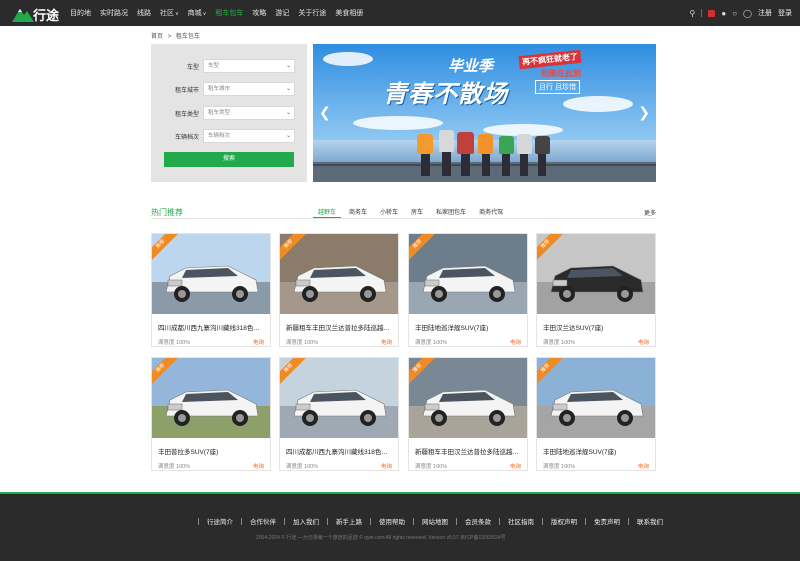 The height and width of the screenshot is (561, 800). What do you see at coordinates (597, 327) in the screenshot?
I see `car-title: 丰田汉兰达SUV(7座)` at bounding box center [597, 327].